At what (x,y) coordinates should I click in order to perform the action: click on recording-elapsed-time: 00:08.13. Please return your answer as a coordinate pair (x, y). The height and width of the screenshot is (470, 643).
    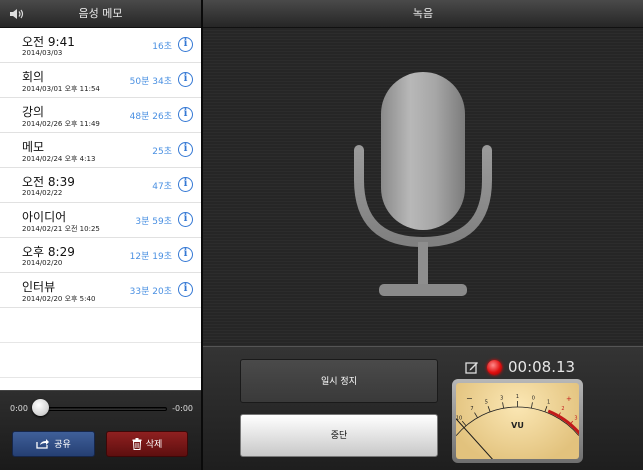
    Looking at the image, I should click on (542, 367).